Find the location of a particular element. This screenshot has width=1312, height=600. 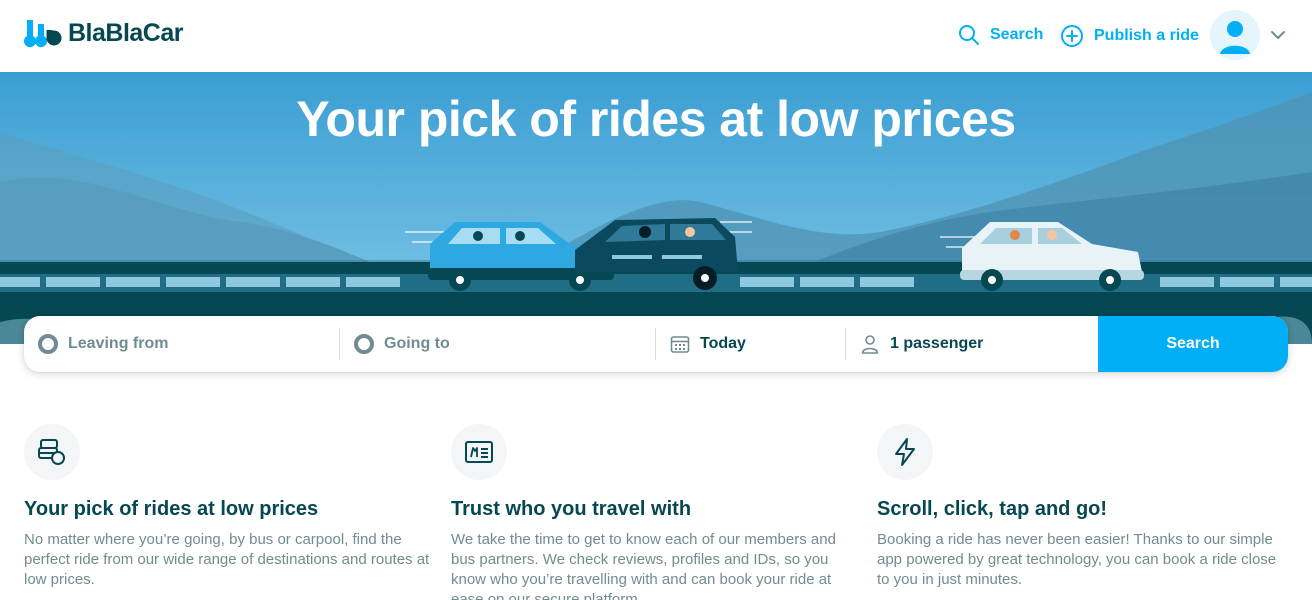

feature-title: Your pick of rides at low prices is located at coordinates (171, 509).